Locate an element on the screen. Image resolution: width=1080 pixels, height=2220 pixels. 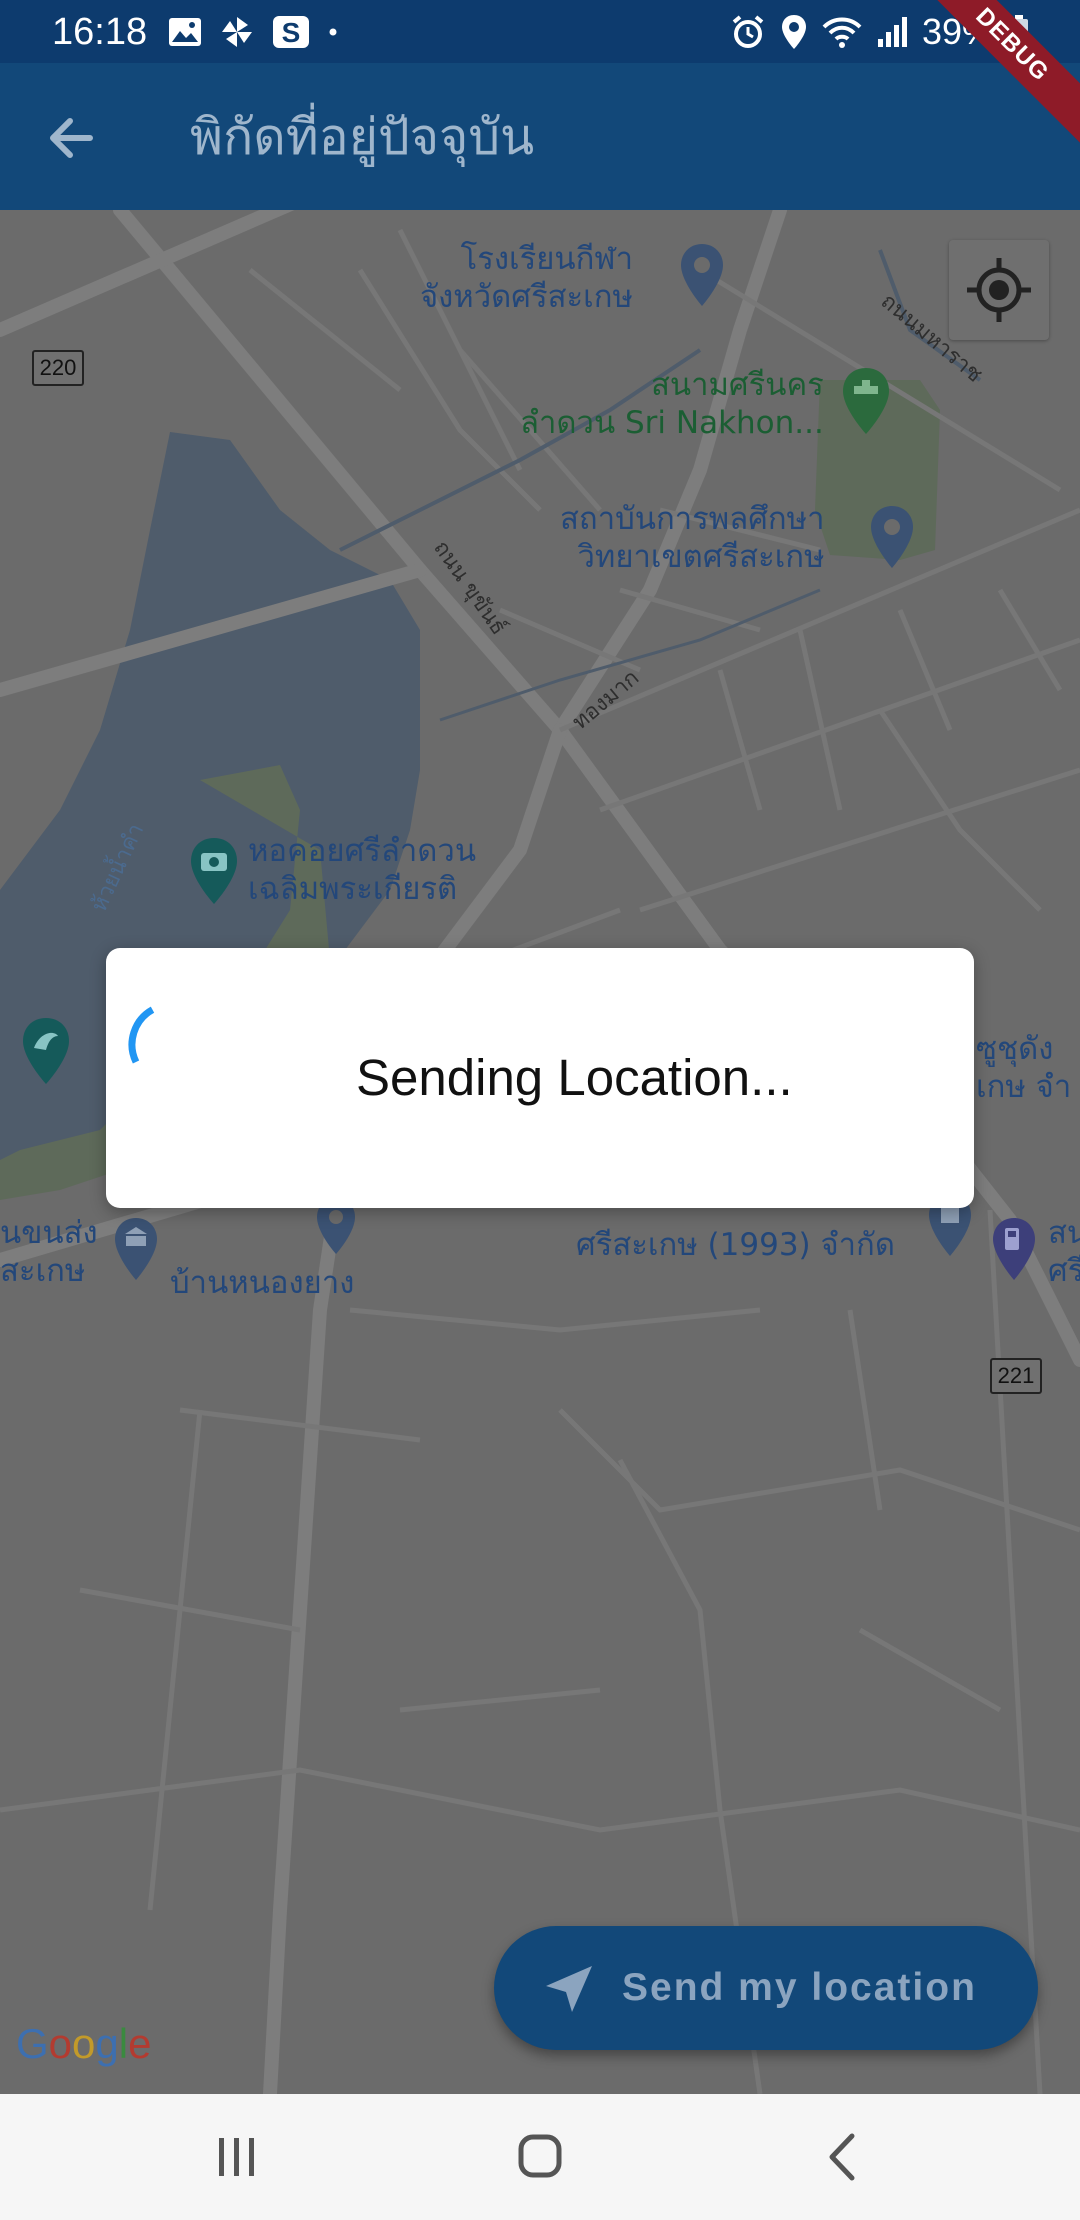
notification-icons: S is located at coordinates (253, 32).